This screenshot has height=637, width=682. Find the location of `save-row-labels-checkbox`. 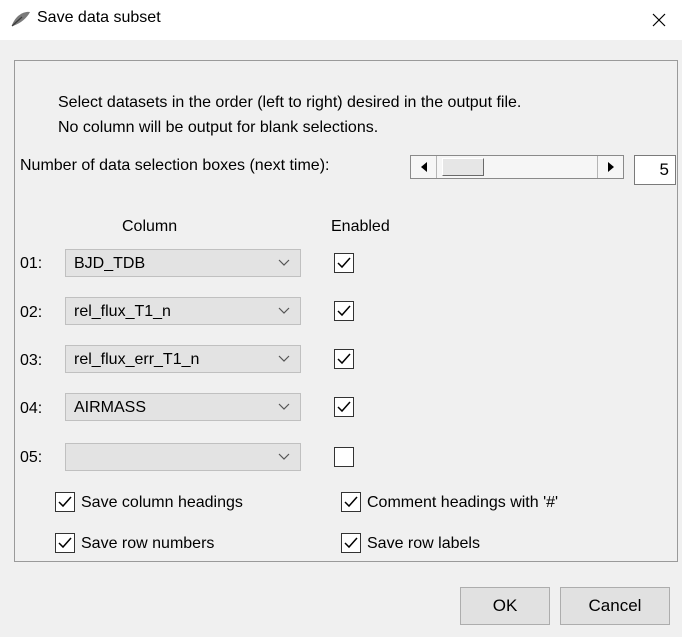

save-row-labels-checkbox is located at coordinates (351, 543).